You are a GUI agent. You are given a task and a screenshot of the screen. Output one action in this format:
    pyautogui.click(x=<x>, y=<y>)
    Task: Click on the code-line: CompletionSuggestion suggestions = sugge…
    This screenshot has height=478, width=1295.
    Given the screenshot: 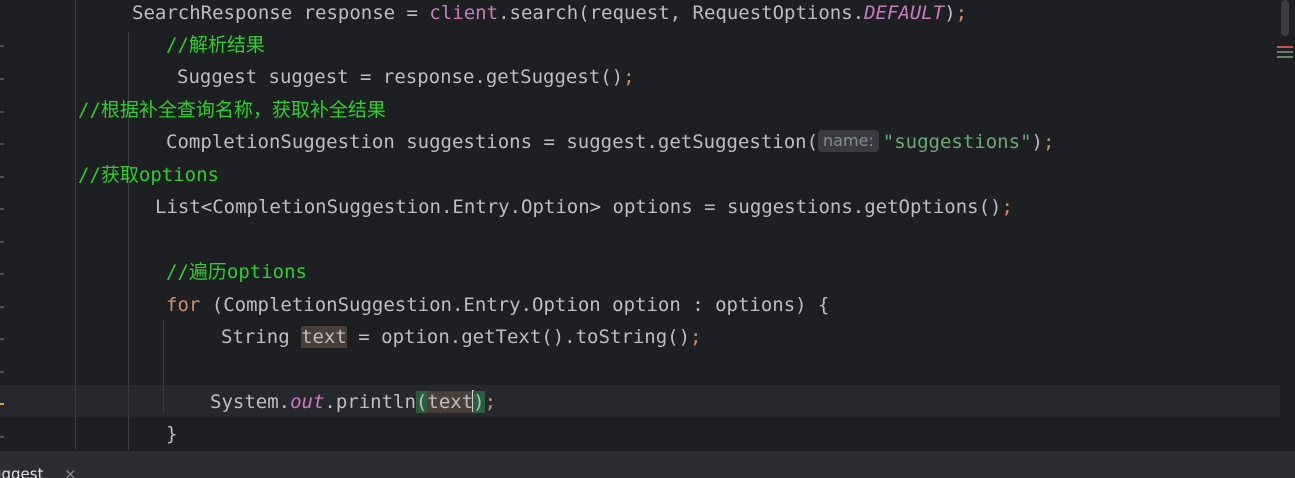 What is the action you would take?
    pyautogui.click(x=647, y=142)
    